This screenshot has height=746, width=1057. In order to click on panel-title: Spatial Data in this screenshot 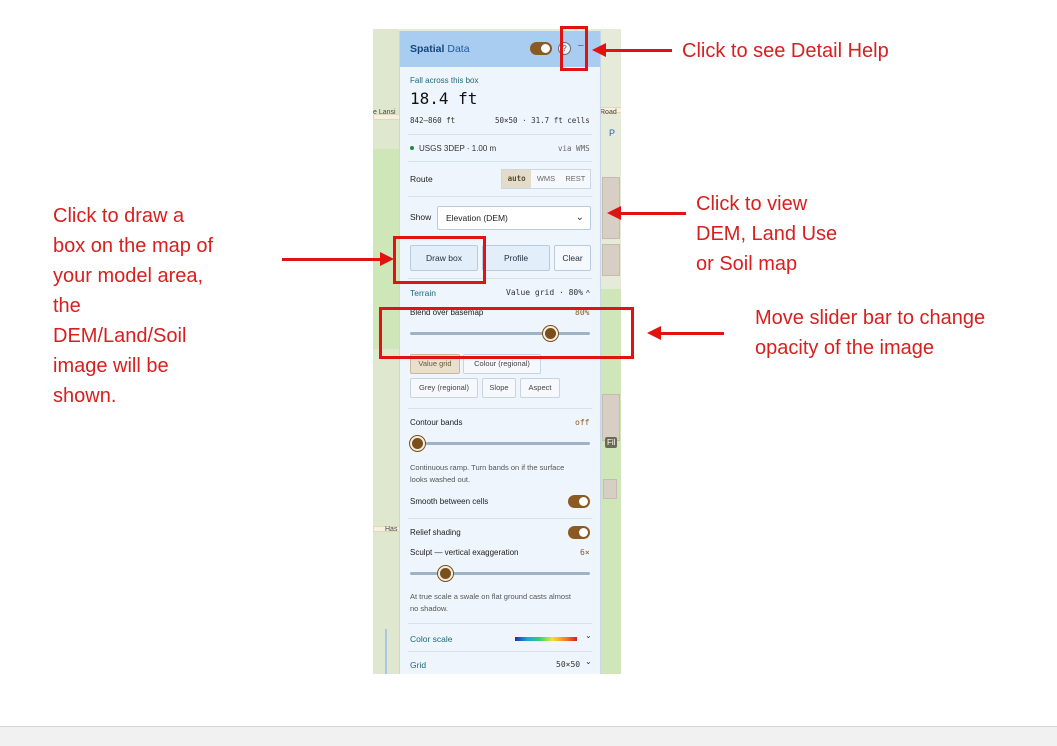, I will do `click(440, 49)`.